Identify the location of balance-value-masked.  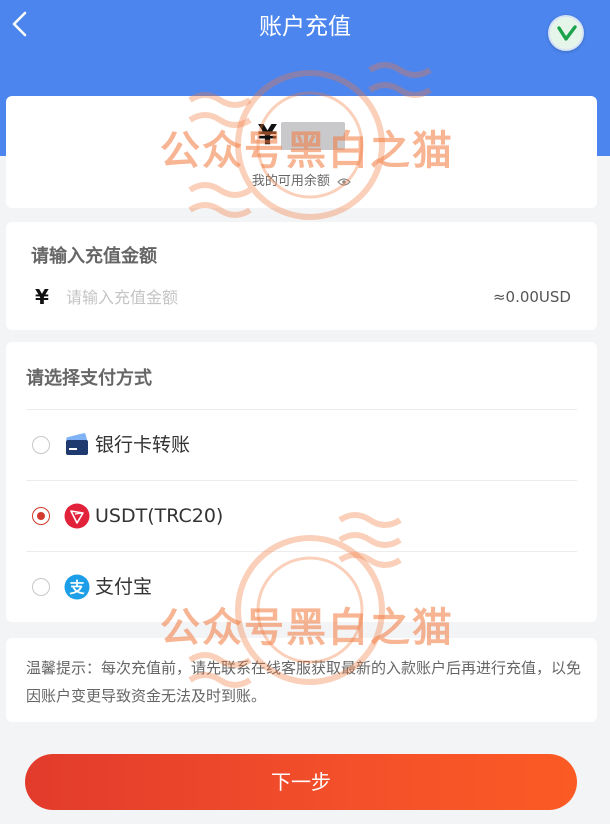
(313, 136).